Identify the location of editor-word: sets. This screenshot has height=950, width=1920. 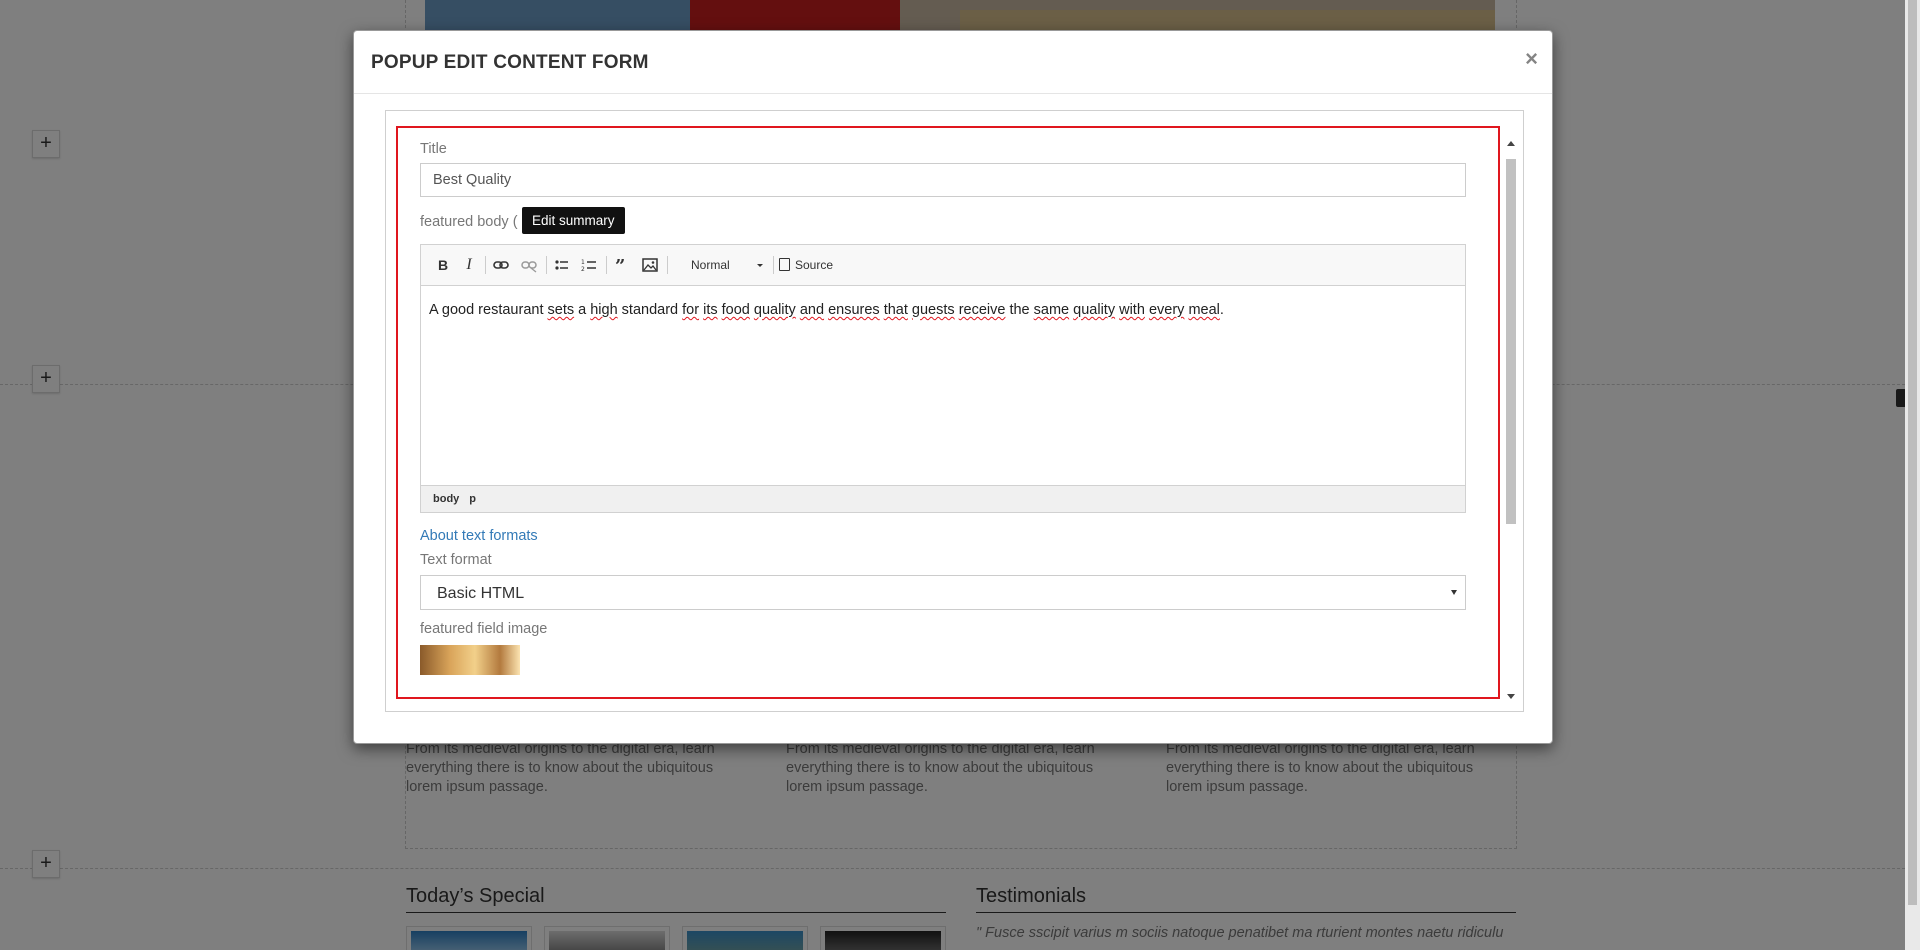
(561, 310).